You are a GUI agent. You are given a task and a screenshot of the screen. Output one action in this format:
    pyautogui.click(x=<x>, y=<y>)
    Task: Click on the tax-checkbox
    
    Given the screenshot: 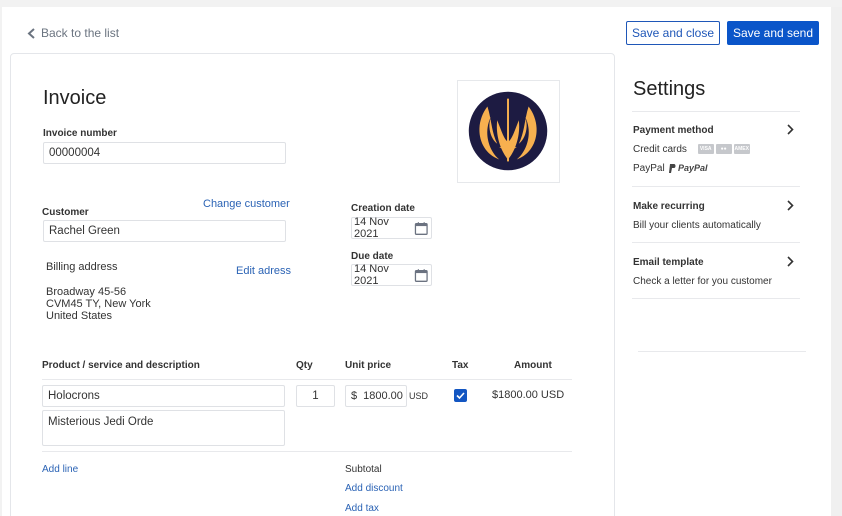 What is the action you would take?
    pyautogui.click(x=460, y=395)
    